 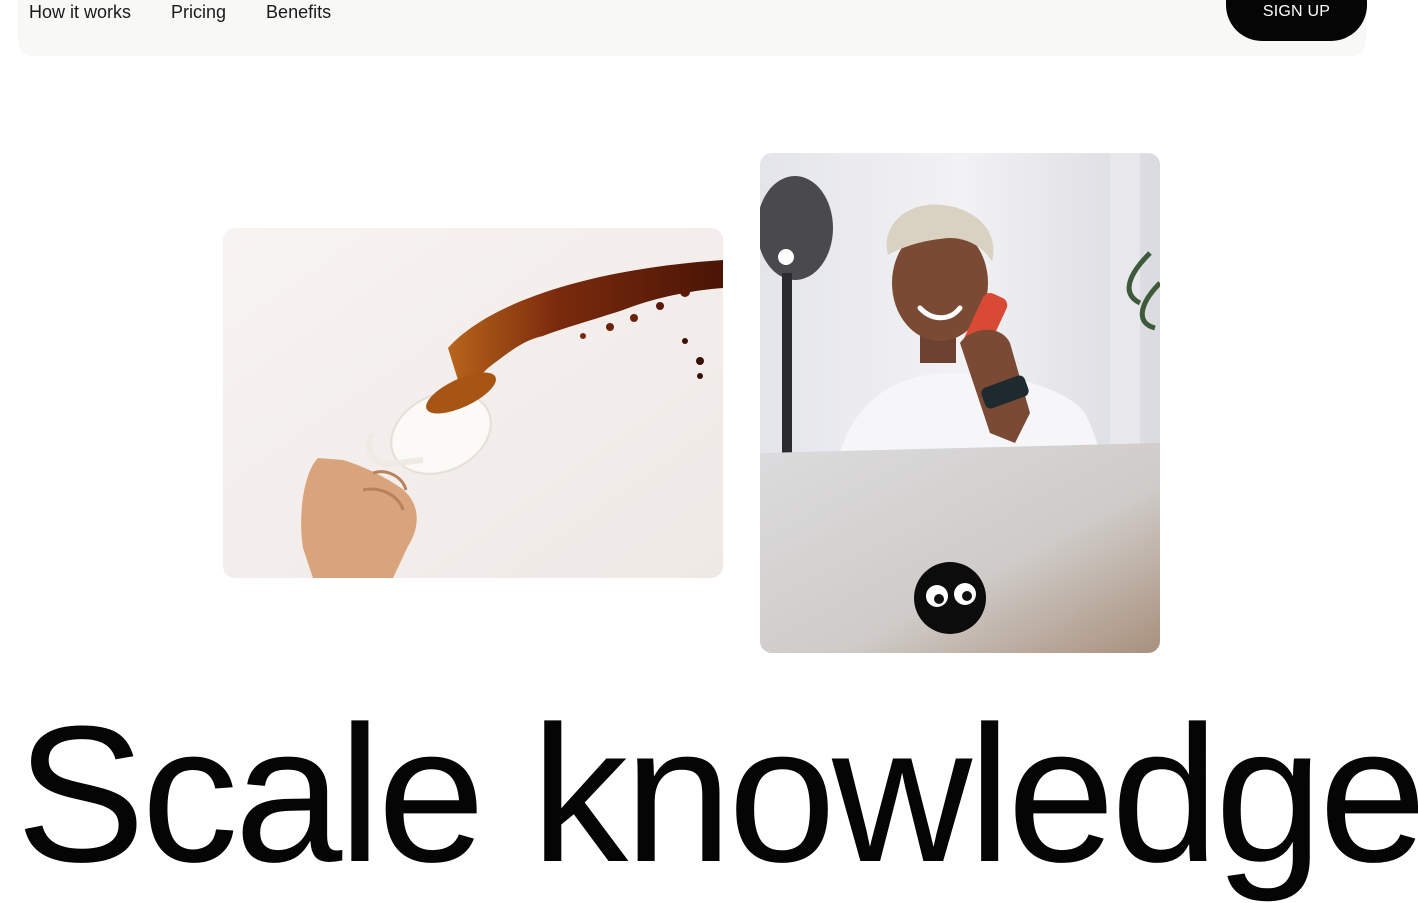 I want to click on coffee-spill-illustration, so click(x=473, y=403).